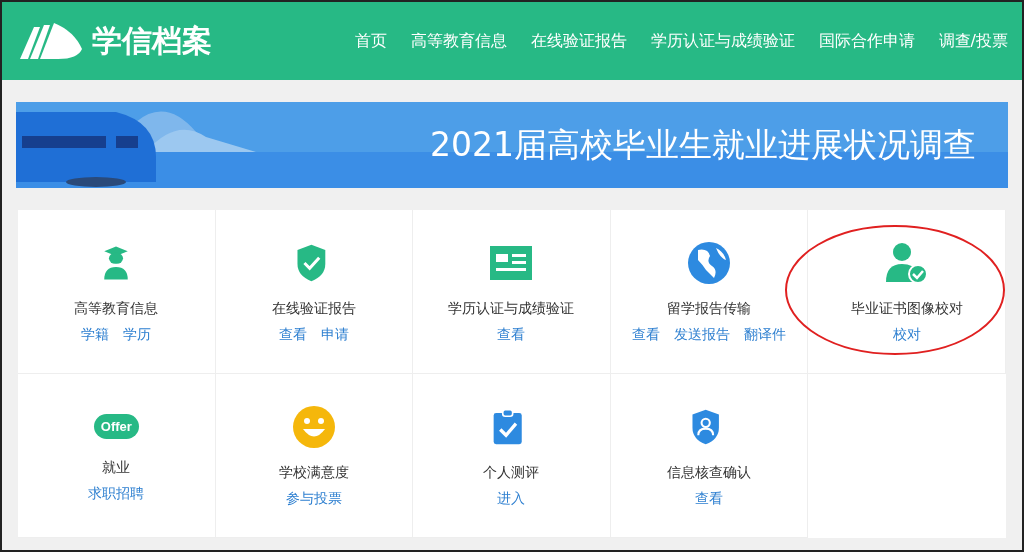  Describe the element at coordinates (334, 335) in the screenshot. I see `service-link: 申请` at that location.